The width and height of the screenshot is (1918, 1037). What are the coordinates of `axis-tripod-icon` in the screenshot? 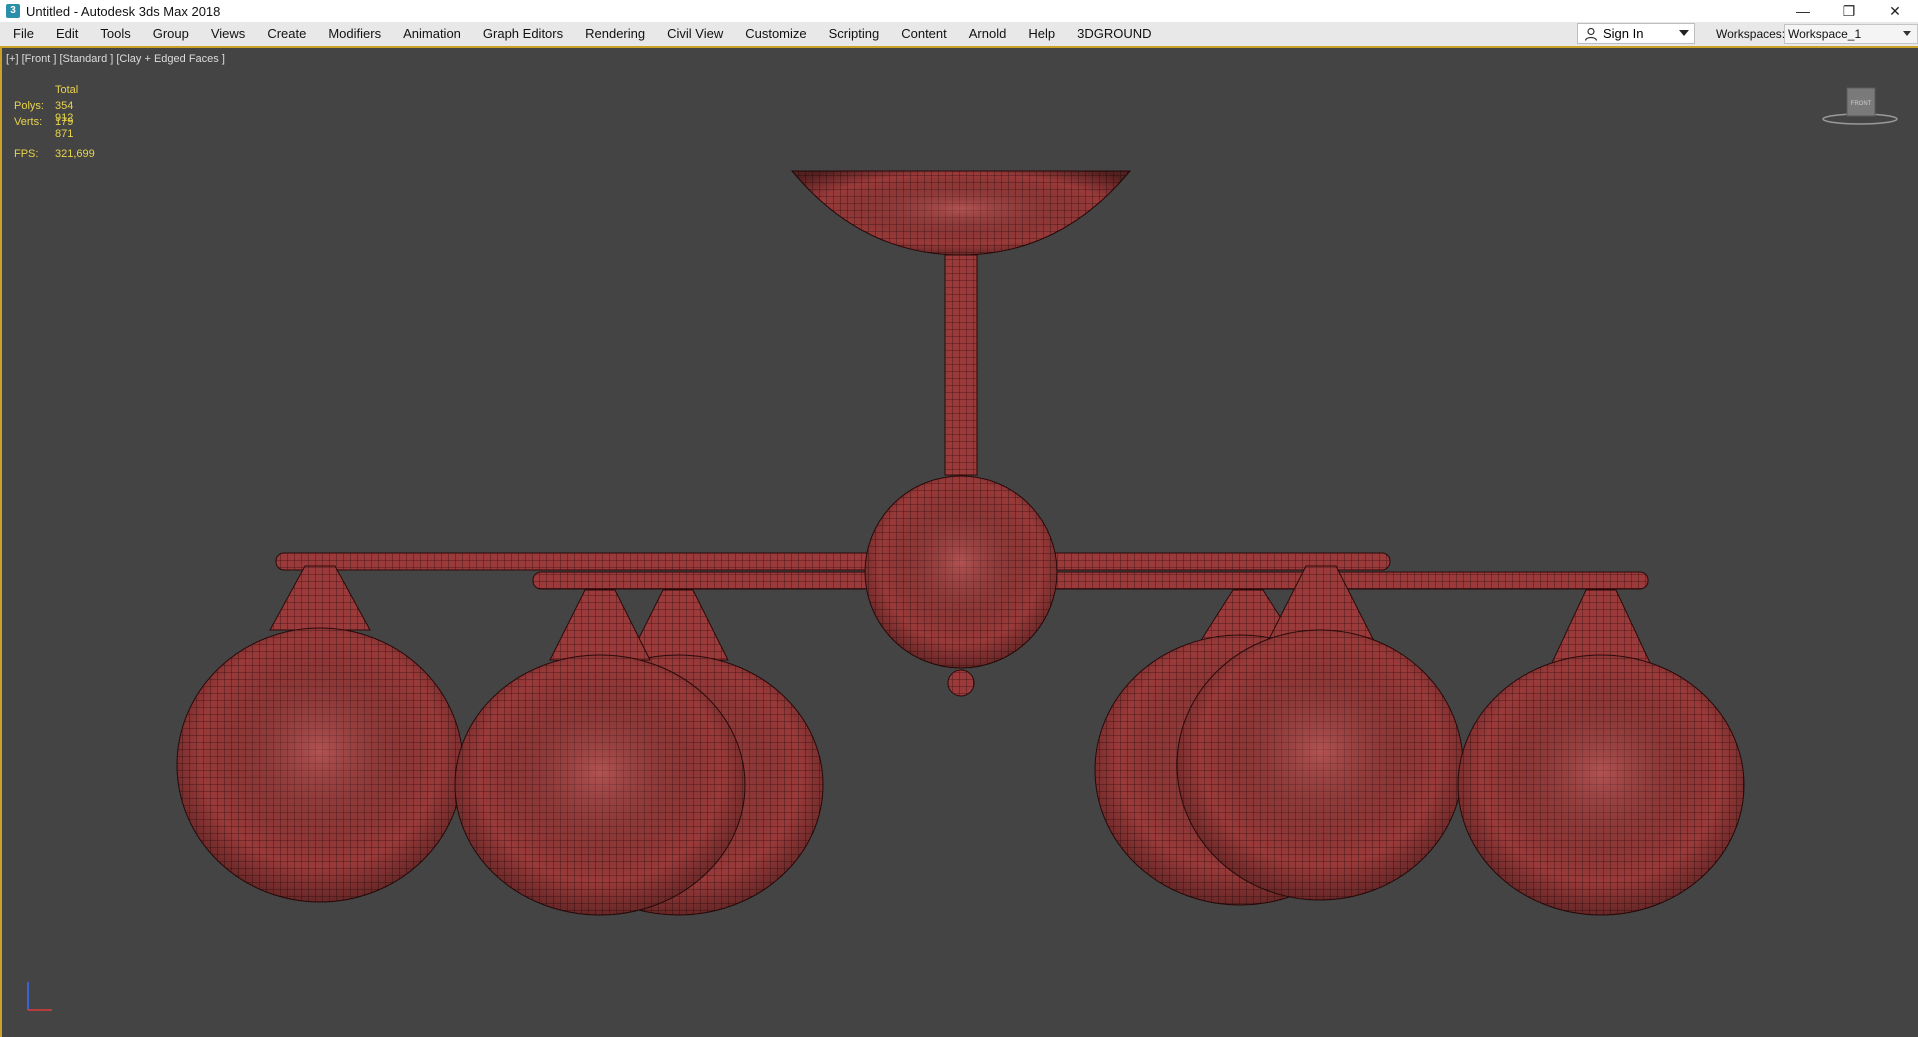 It's located at (39, 996).